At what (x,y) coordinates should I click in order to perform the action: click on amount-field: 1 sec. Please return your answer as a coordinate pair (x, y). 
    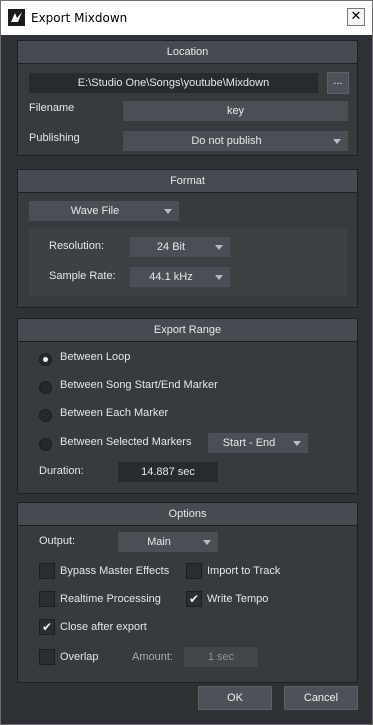
    Looking at the image, I should click on (221, 657).